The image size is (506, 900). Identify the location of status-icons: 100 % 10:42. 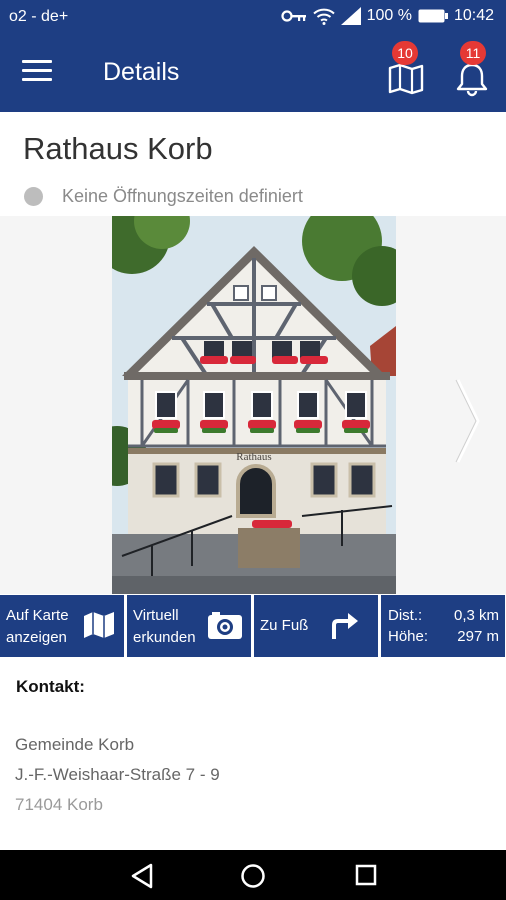
(387, 16).